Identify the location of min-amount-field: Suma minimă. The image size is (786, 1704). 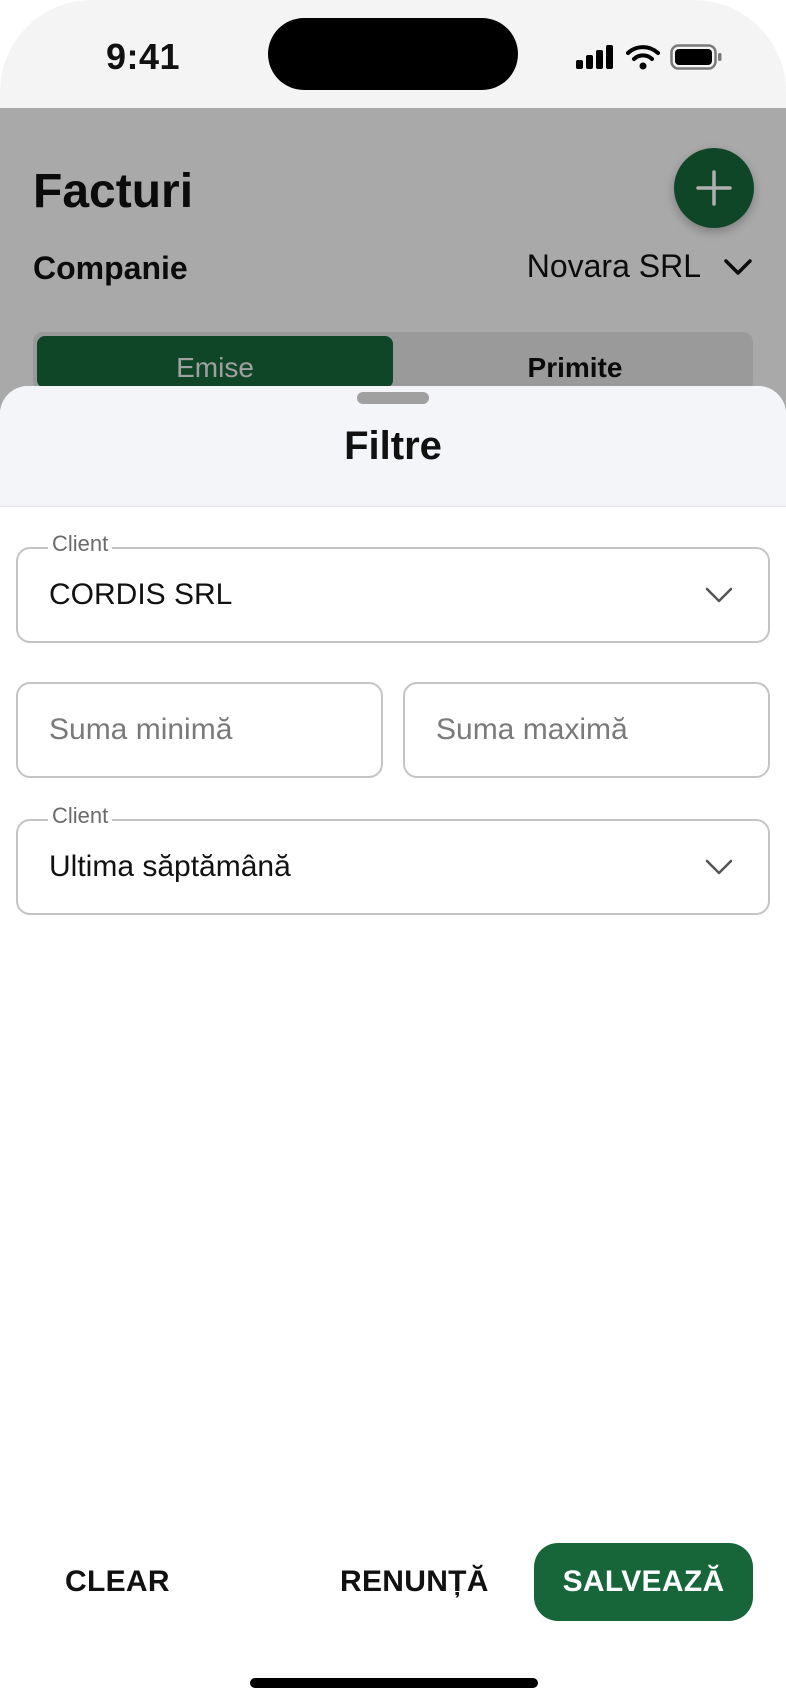
(199, 730).